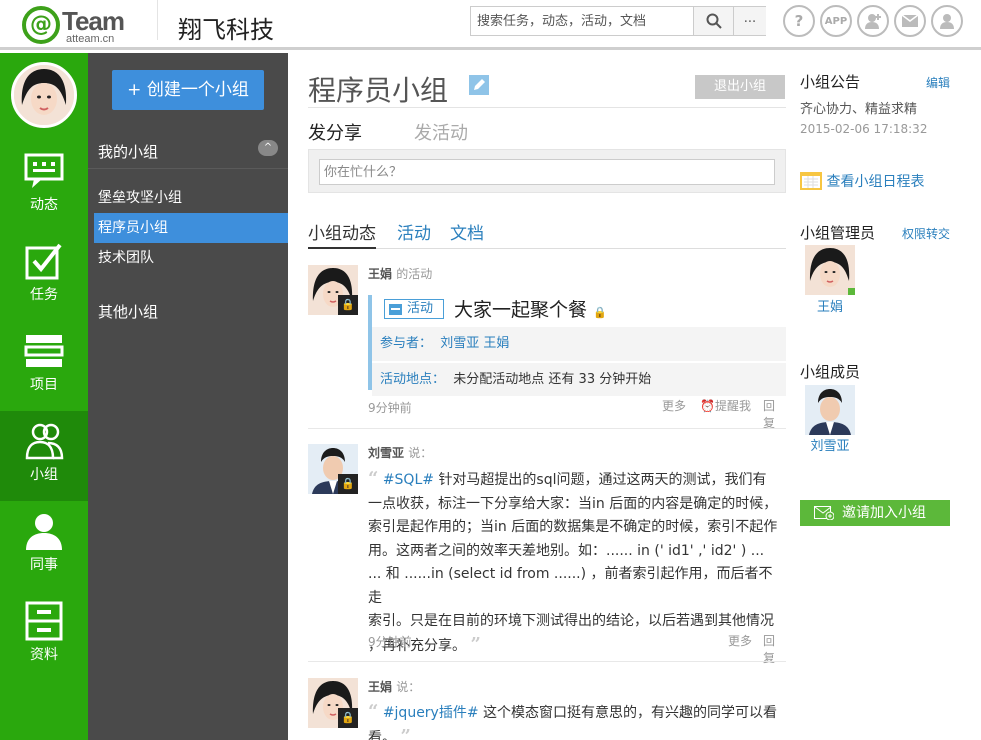 This screenshot has height=740, width=981. I want to click on activity-tag: 活动, so click(414, 309).